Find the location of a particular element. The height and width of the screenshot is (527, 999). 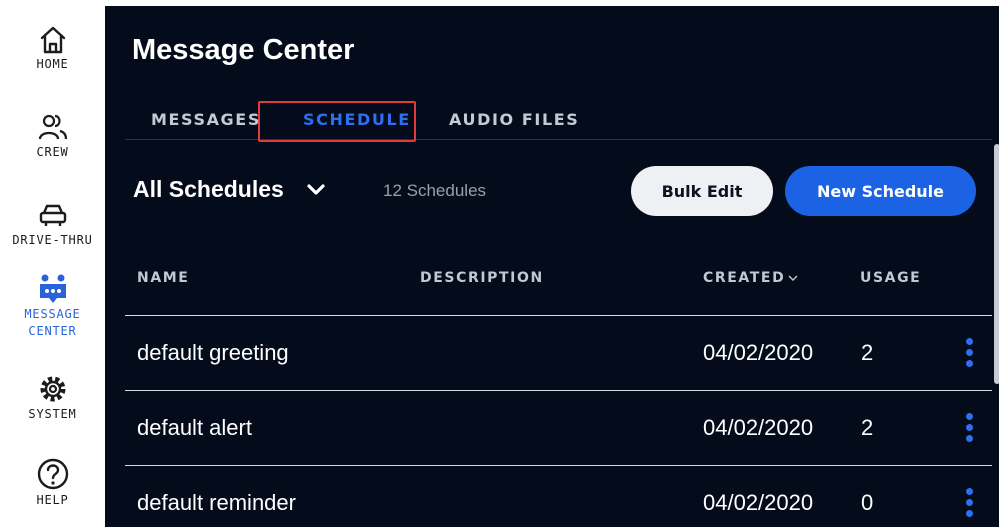

sort-chevron-down-icon is located at coordinates (793, 278).